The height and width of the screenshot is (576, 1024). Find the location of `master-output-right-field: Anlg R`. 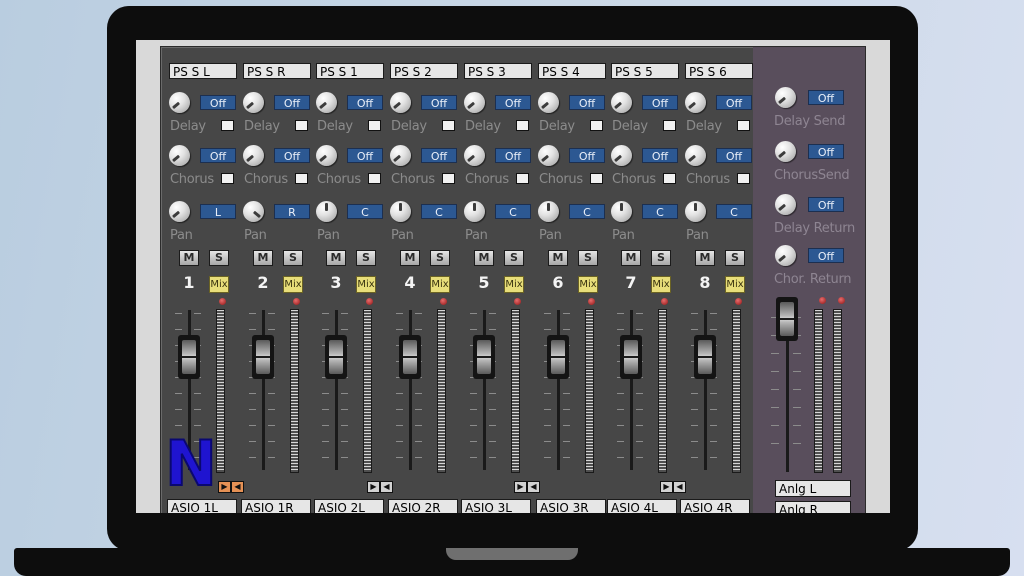

master-output-right-field: Anlg R is located at coordinates (813, 507).